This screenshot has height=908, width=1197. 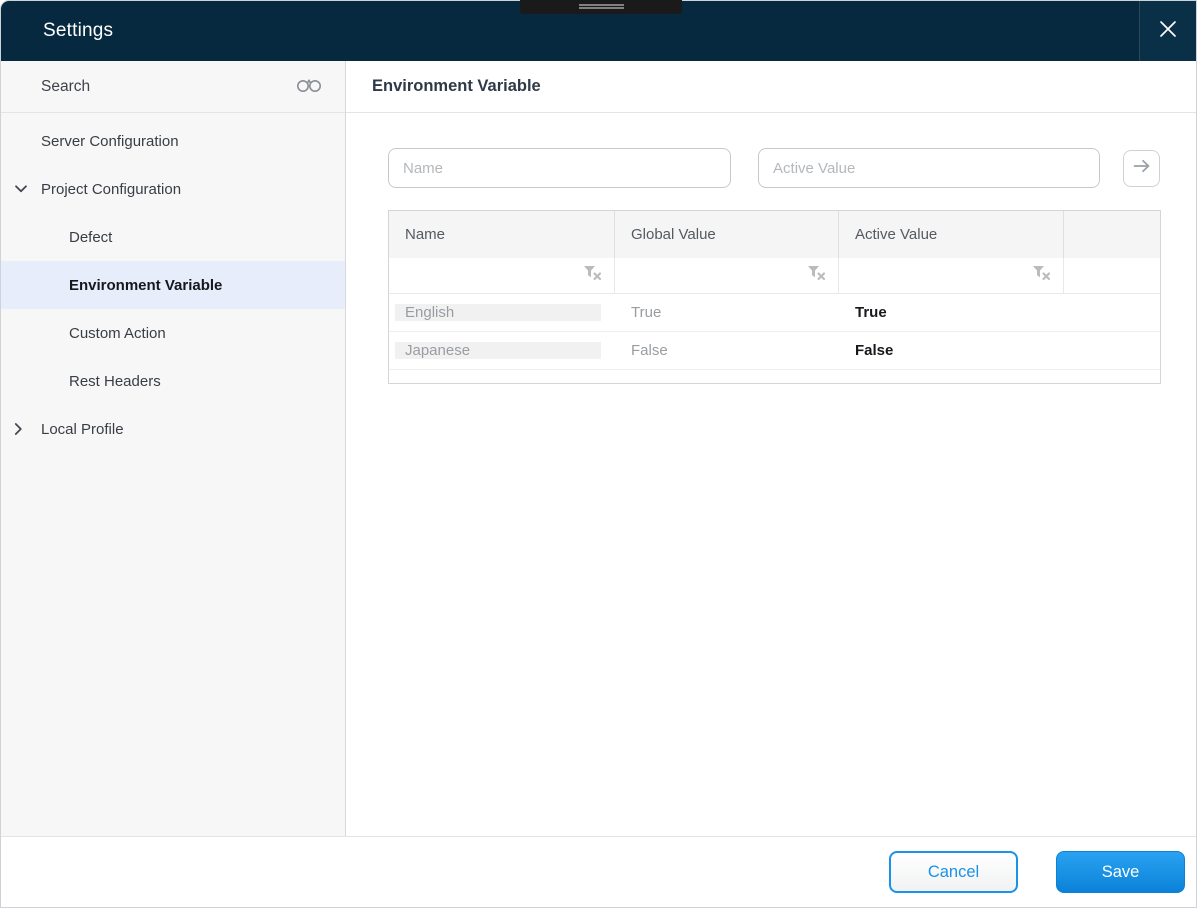 What do you see at coordinates (502, 275) in the screenshot?
I see `filter-cell-name` at bounding box center [502, 275].